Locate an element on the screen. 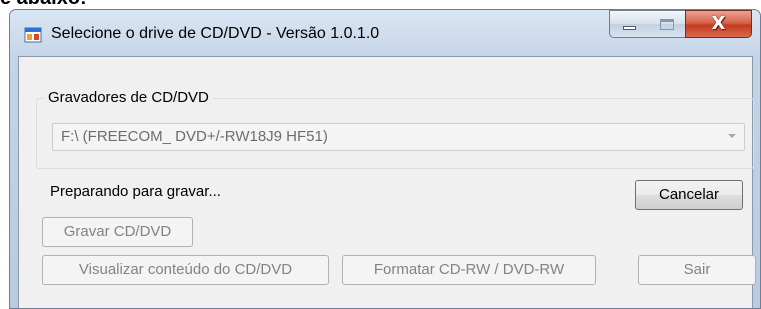  exit-button: Sair is located at coordinates (697, 270).